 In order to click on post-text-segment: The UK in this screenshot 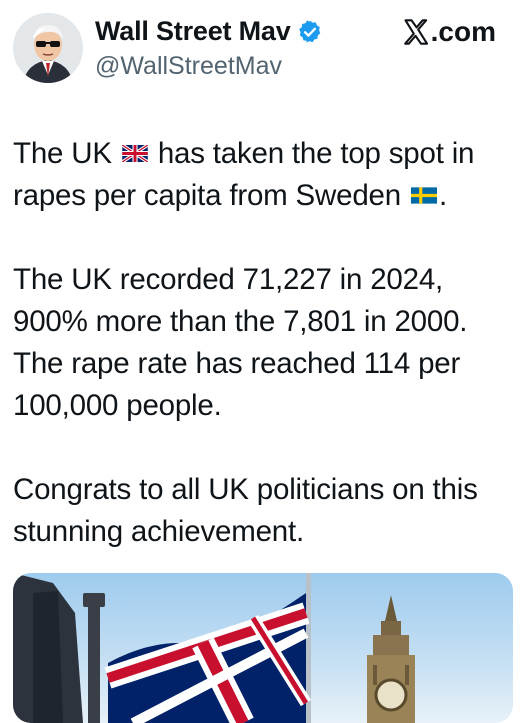, I will do `click(62, 153)`.